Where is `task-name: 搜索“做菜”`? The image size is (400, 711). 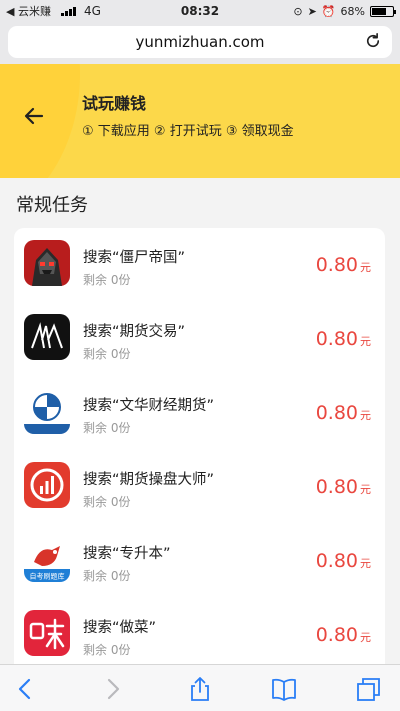
task-name: 搜索“做菜” is located at coordinates (120, 628).